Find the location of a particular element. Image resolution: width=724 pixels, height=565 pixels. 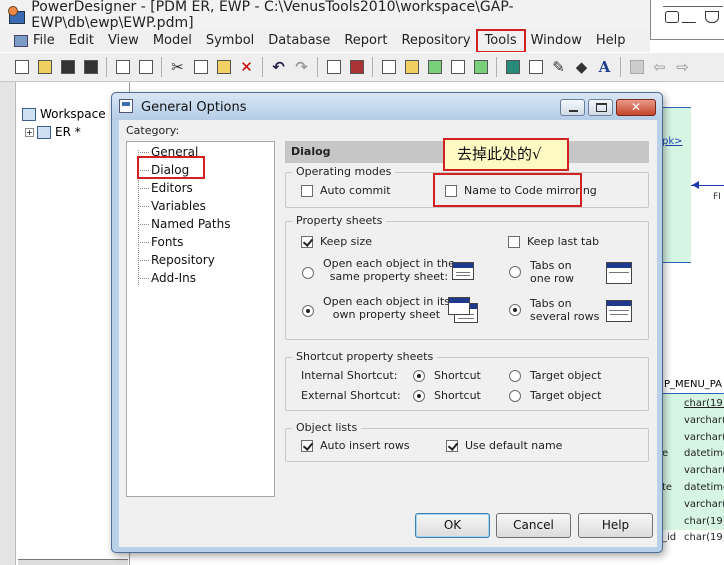

new-icon is located at coordinates (22, 67).